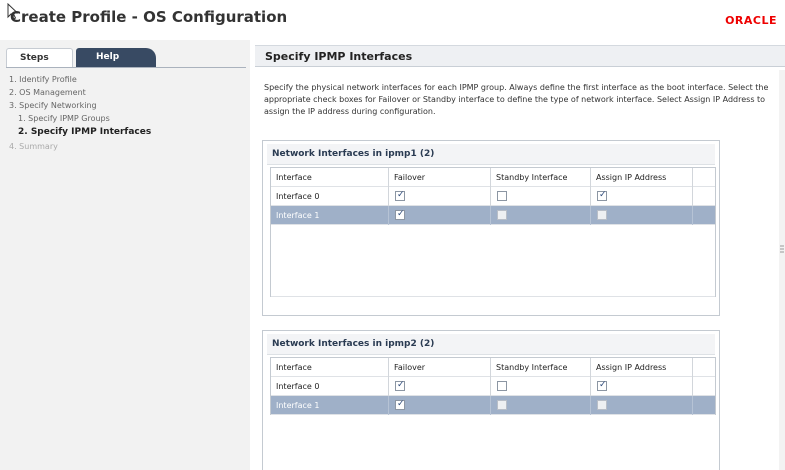  I want to click on section-title: Specify IPMP Interfaces, so click(339, 56).